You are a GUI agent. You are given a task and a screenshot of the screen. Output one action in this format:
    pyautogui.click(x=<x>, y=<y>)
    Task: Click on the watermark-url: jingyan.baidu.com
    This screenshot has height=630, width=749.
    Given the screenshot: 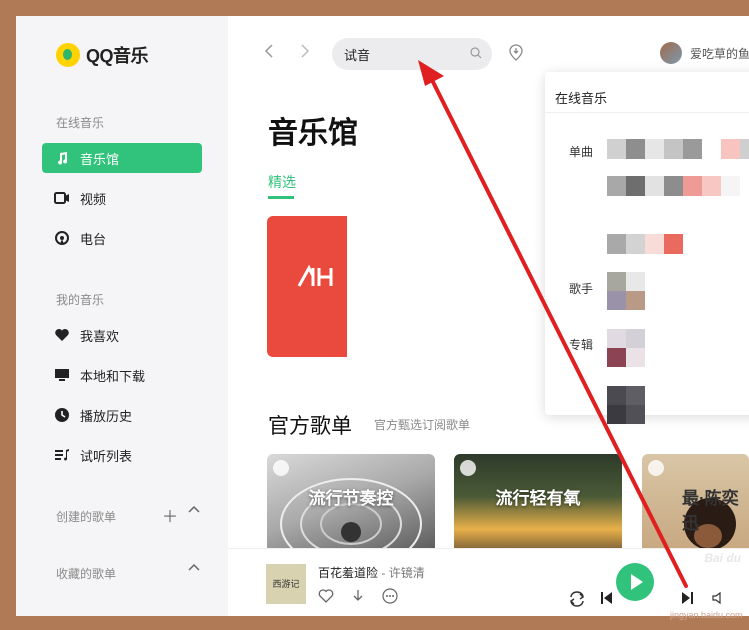 What is the action you would take?
    pyautogui.click(x=706, y=615)
    